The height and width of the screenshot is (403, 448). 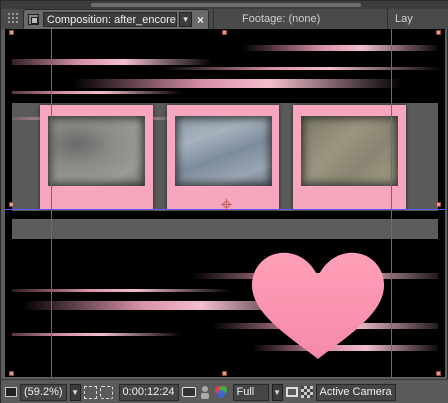 I want to click on tab-layer-label: Lay, so click(x=404, y=19).